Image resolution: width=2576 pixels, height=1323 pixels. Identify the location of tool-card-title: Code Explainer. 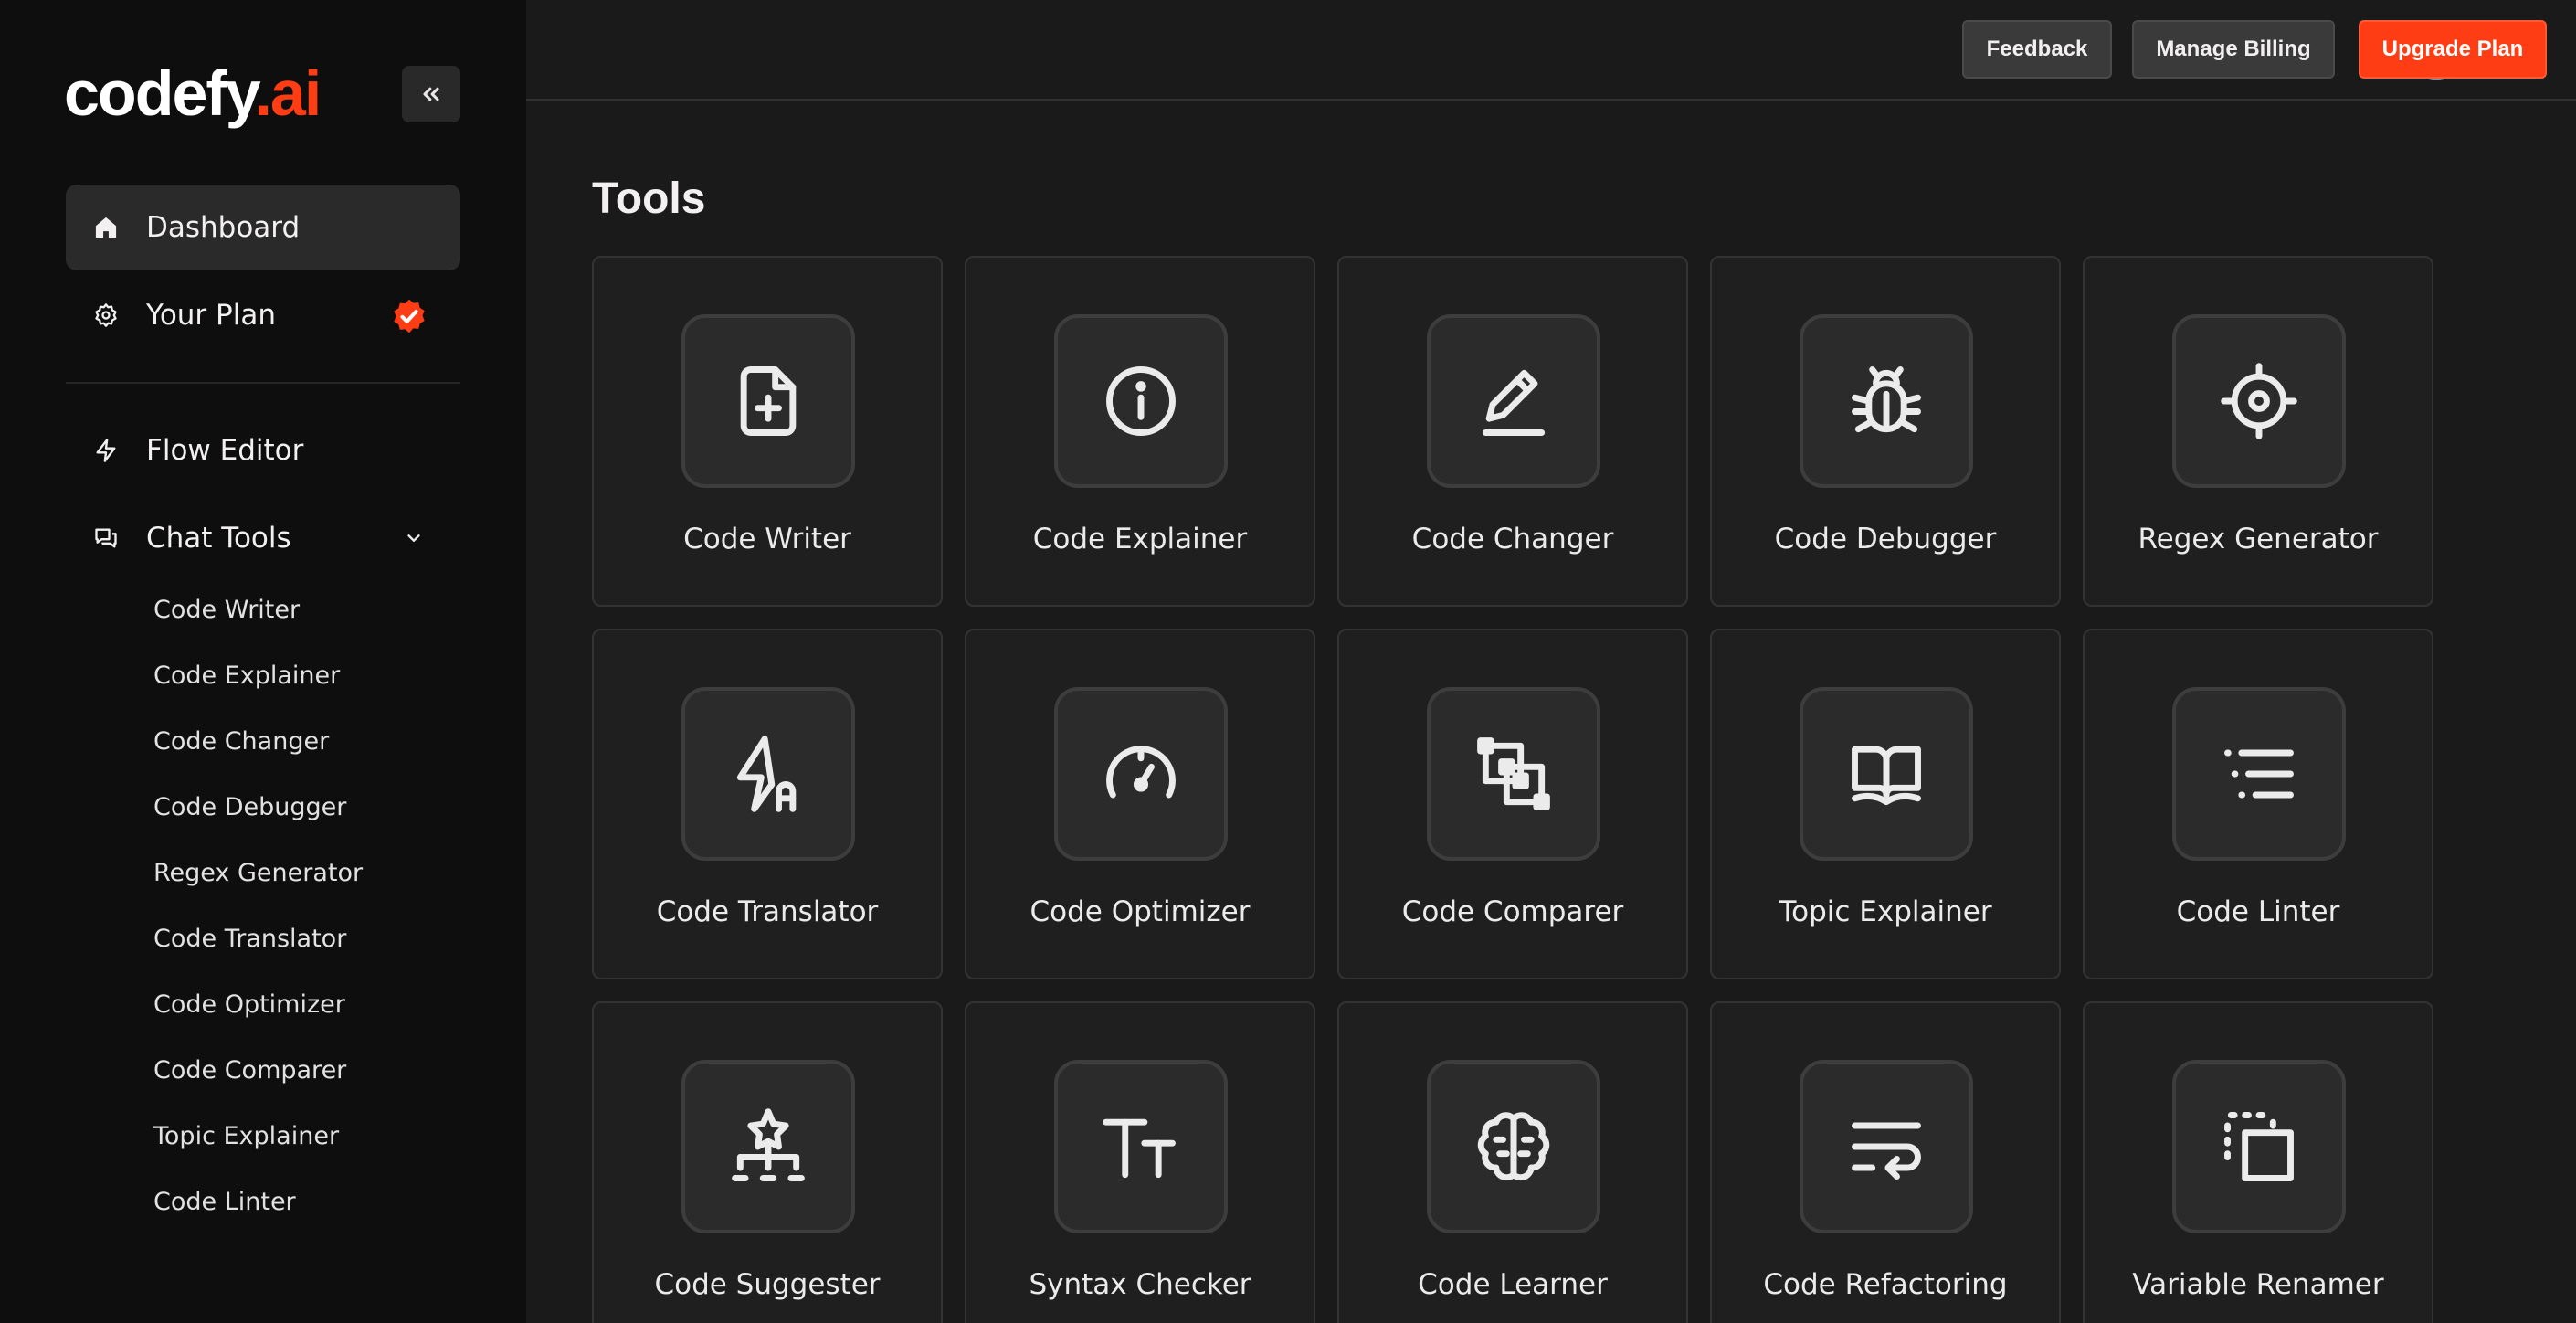
(1140, 539).